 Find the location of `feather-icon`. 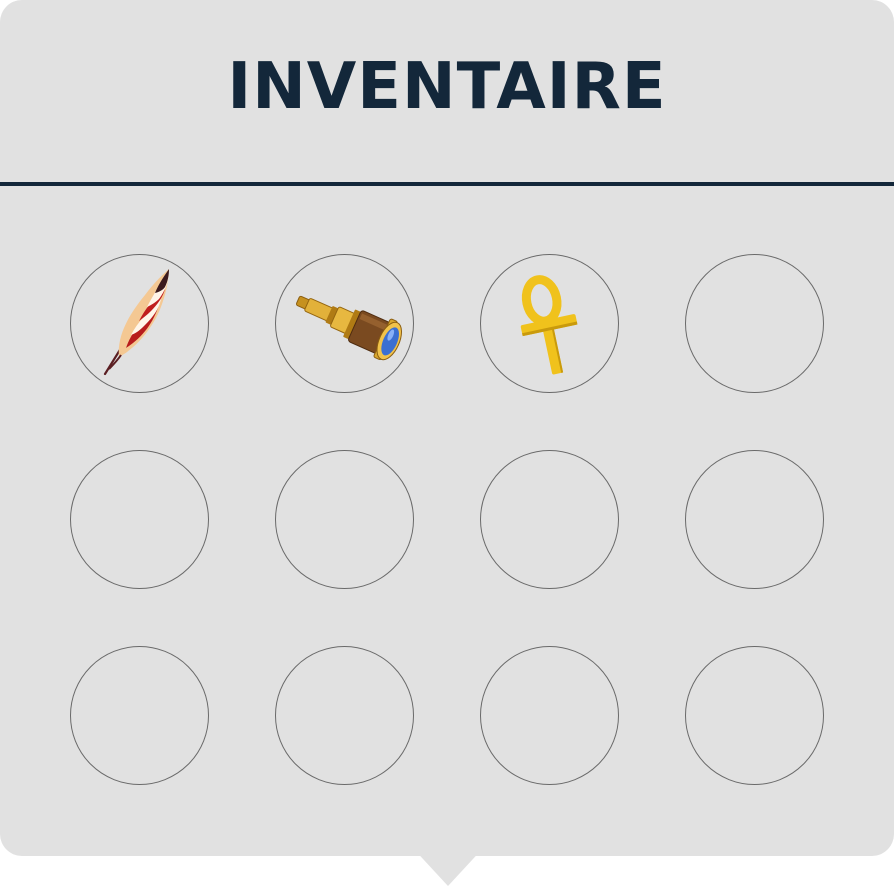

feather-icon is located at coordinates (136, 322).